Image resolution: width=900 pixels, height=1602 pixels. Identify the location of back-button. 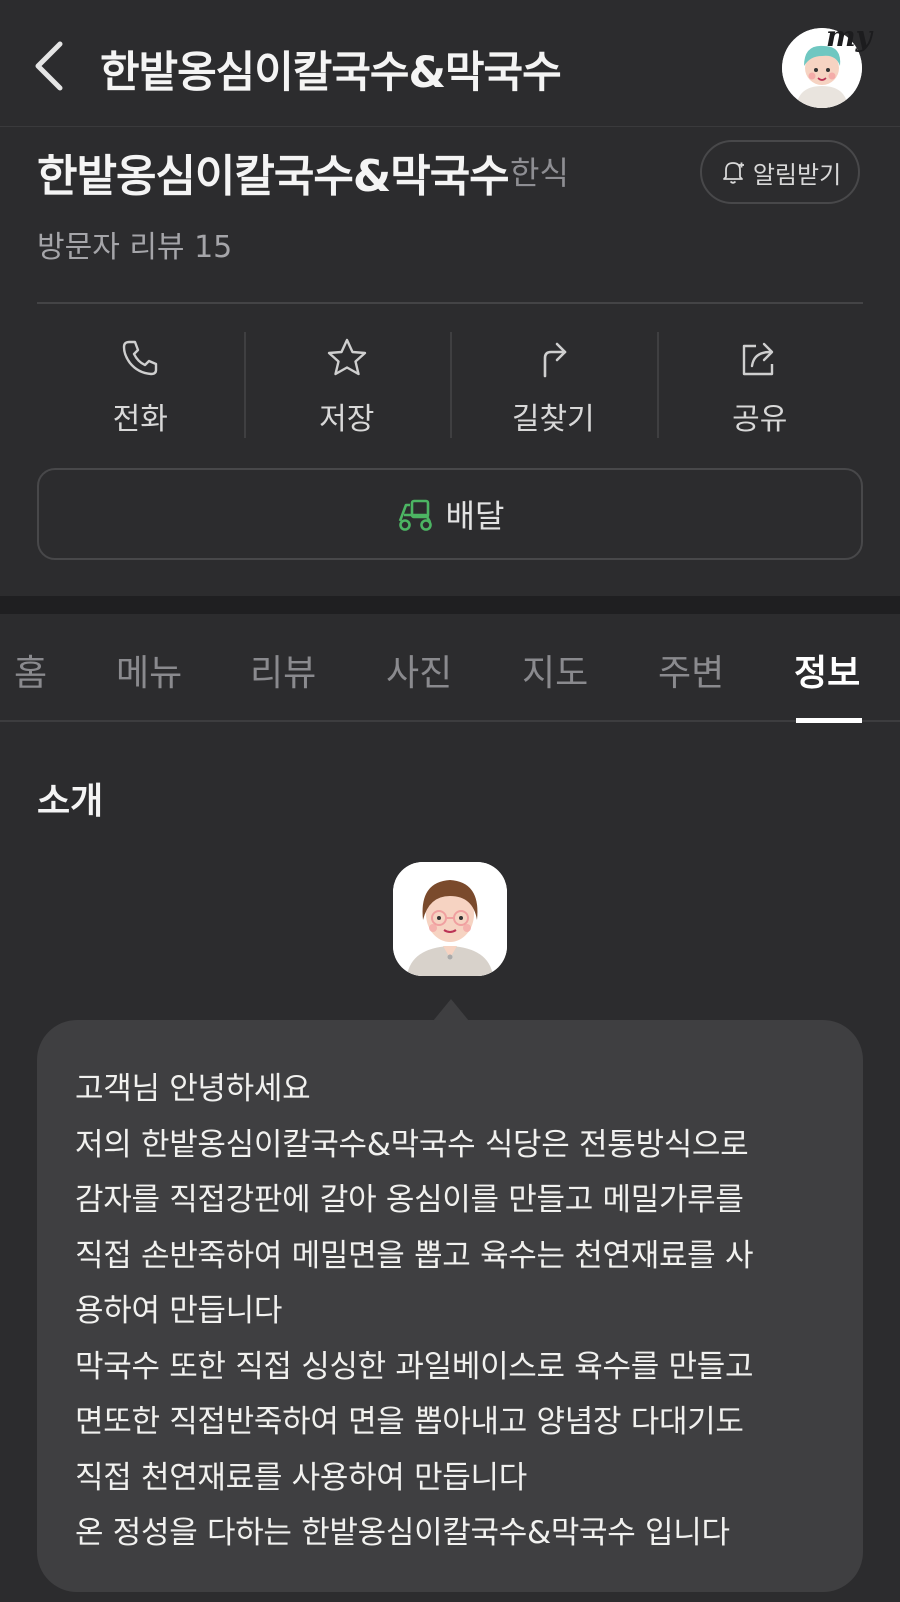
(53, 66).